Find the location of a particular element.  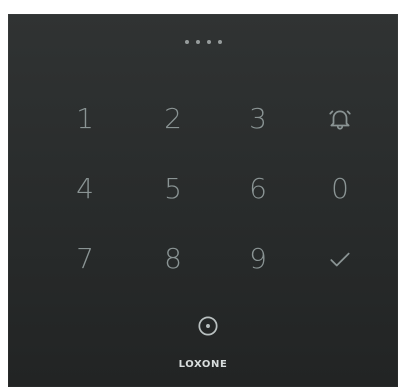

key-7: 7 is located at coordinates (85, 259).